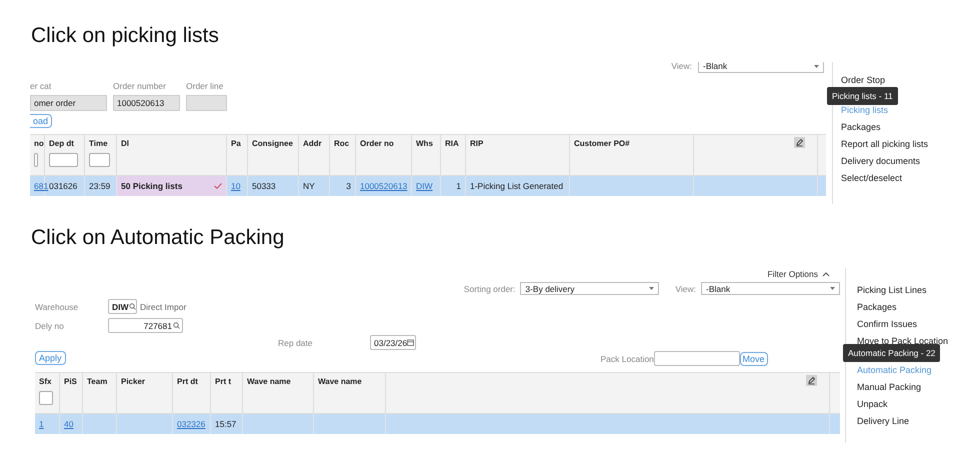  I want to click on table-cell: 1-Picking List Generated, so click(517, 186).